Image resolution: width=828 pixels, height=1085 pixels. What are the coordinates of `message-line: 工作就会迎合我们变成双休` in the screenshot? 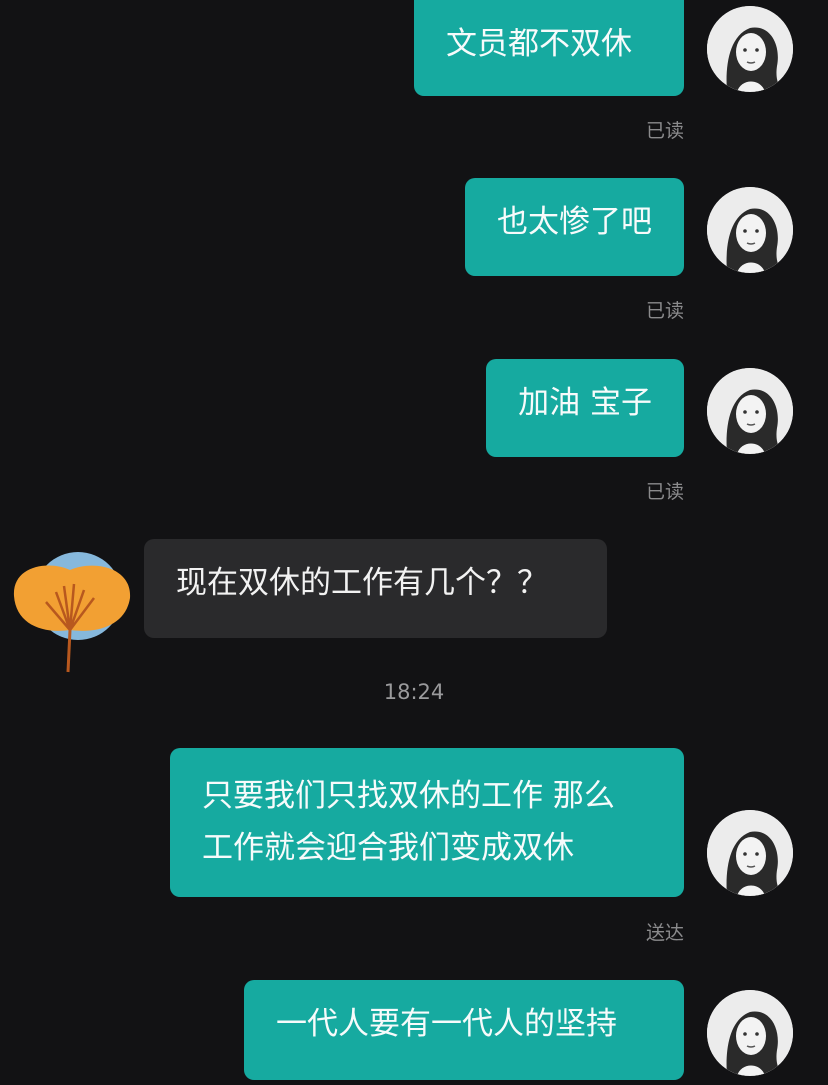 It's located at (388, 848).